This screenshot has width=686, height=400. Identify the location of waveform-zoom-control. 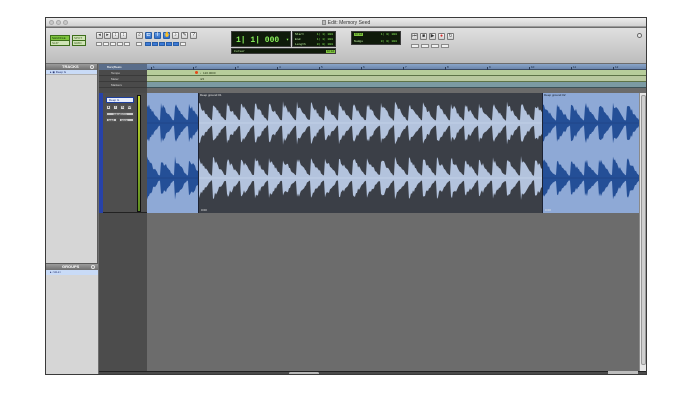
(623, 372).